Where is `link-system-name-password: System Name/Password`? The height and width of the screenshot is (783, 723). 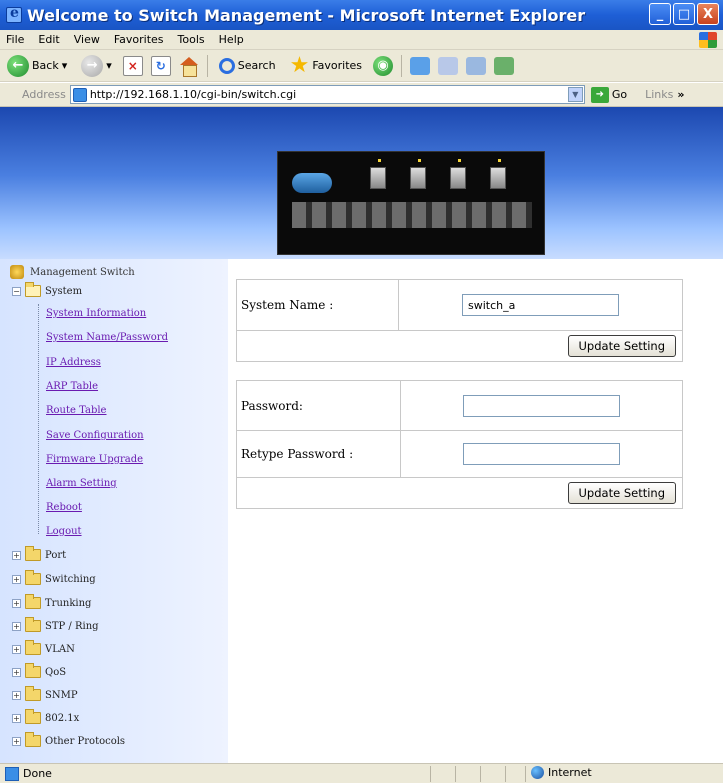
link-system-name-password: System Name/Password is located at coordinates (107, 337).